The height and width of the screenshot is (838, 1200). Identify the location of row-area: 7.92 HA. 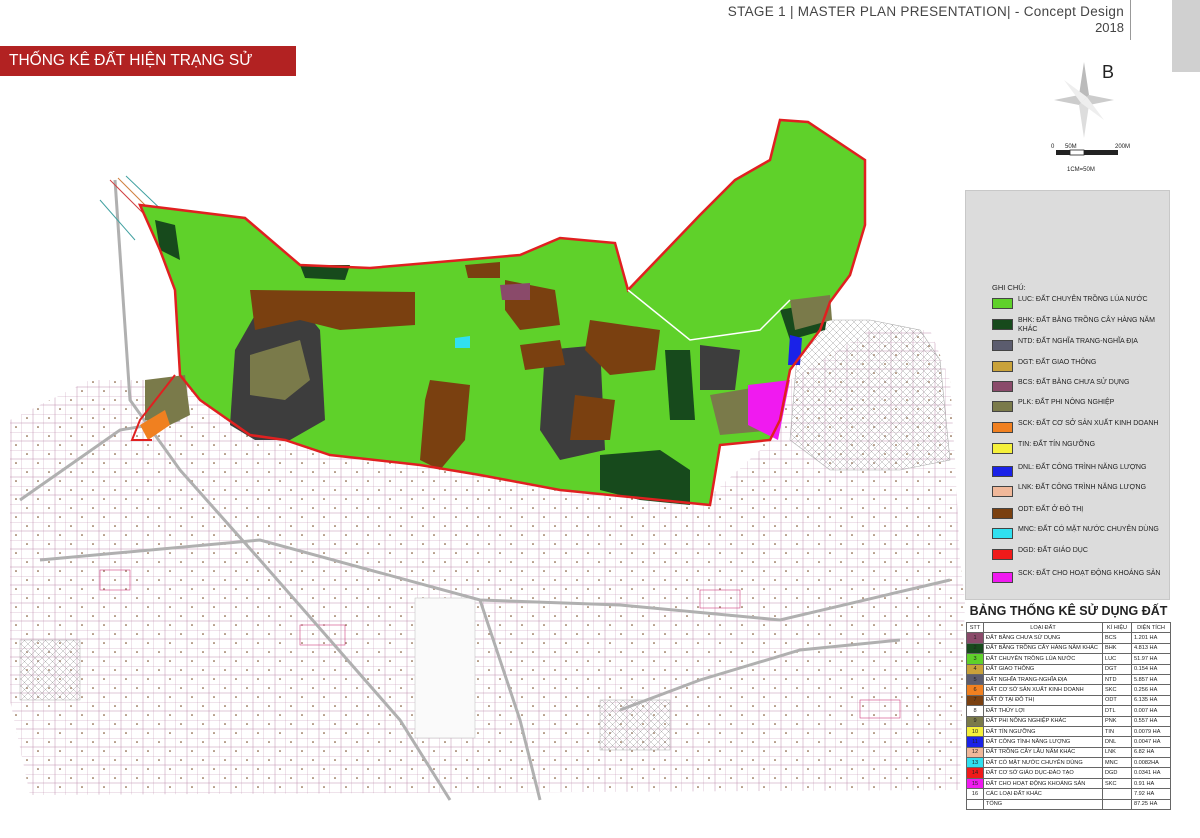
(1151, 794).